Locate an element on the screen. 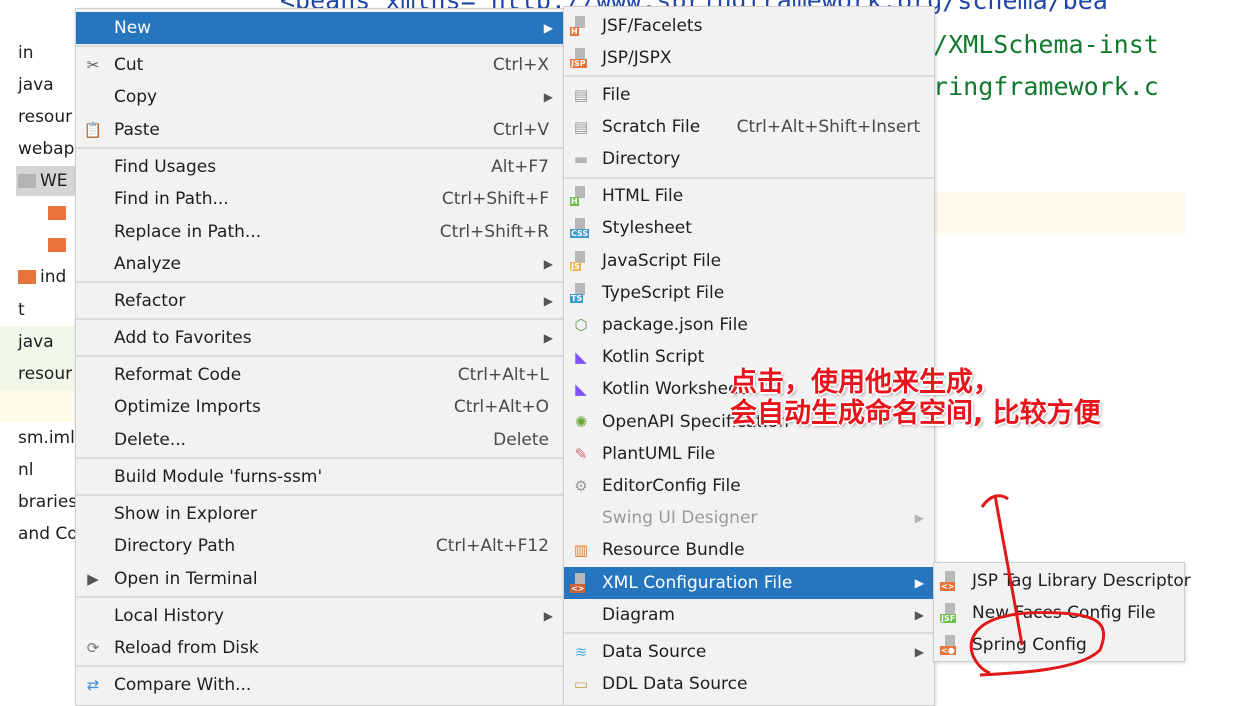 This screenshot has height=706, width=1240. current-line-highlight is located at coordinates (1059, 213).